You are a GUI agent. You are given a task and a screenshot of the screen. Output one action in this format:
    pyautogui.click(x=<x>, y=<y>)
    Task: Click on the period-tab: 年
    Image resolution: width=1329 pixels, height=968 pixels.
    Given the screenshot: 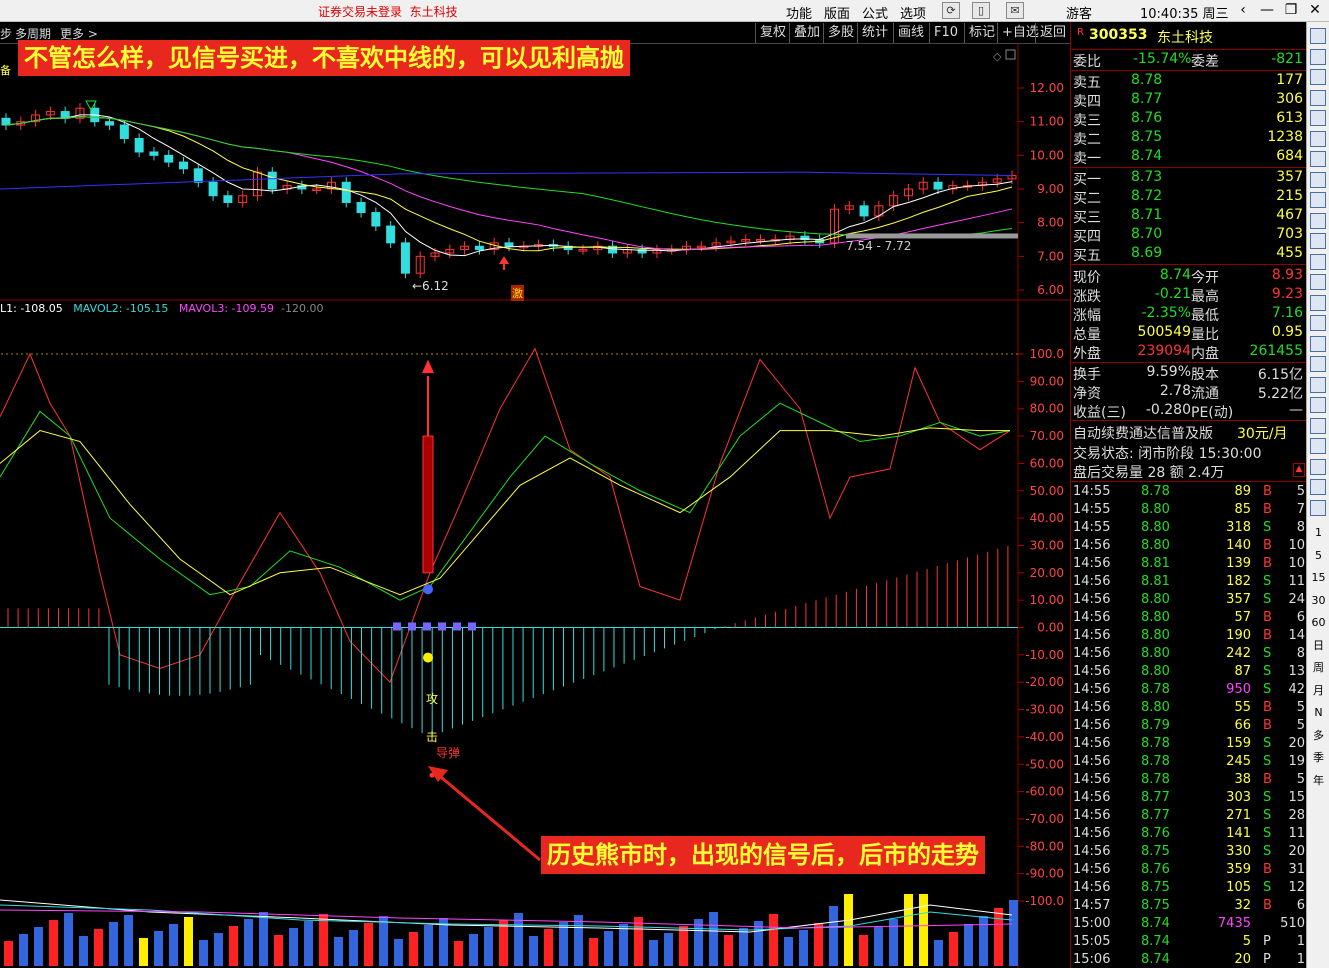 What is the action you would take?
    pyautogui.click(x=1318, y=781)
    